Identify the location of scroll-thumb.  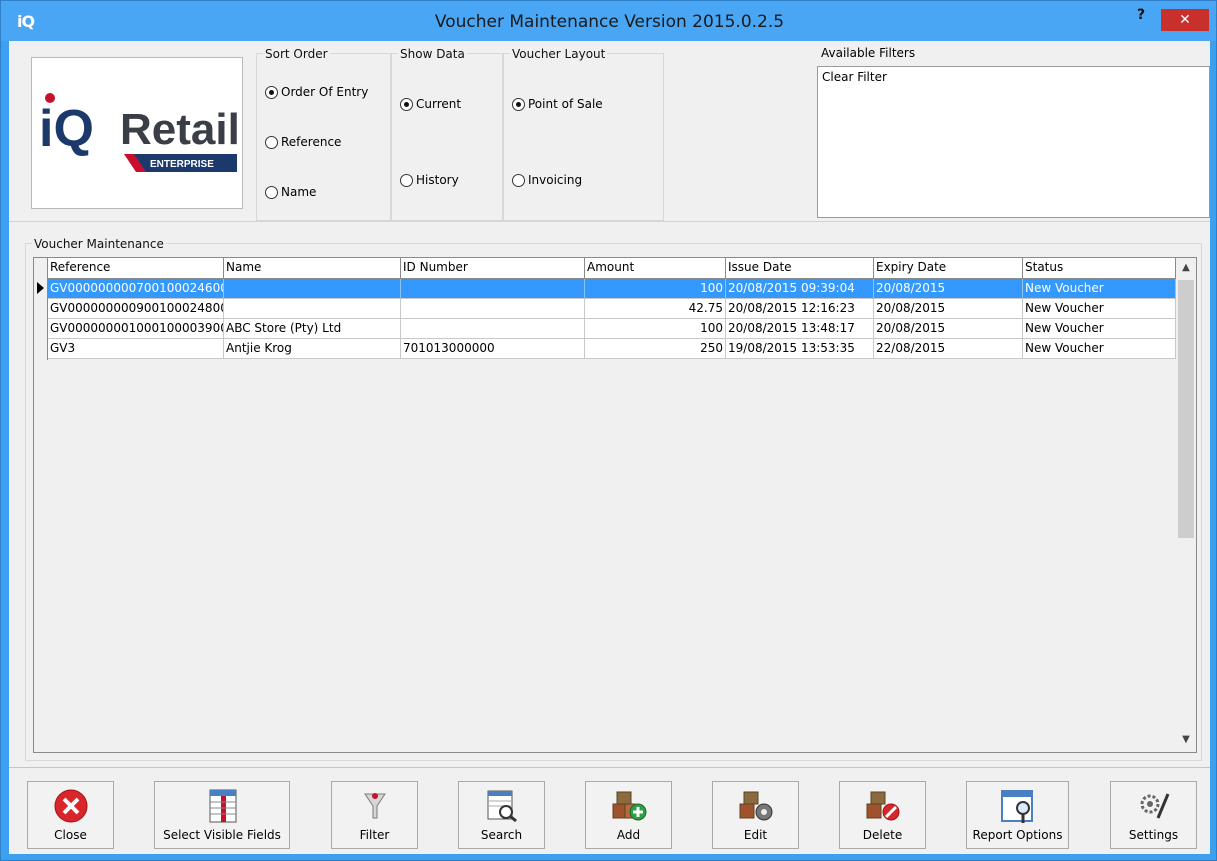
(1186, 409).